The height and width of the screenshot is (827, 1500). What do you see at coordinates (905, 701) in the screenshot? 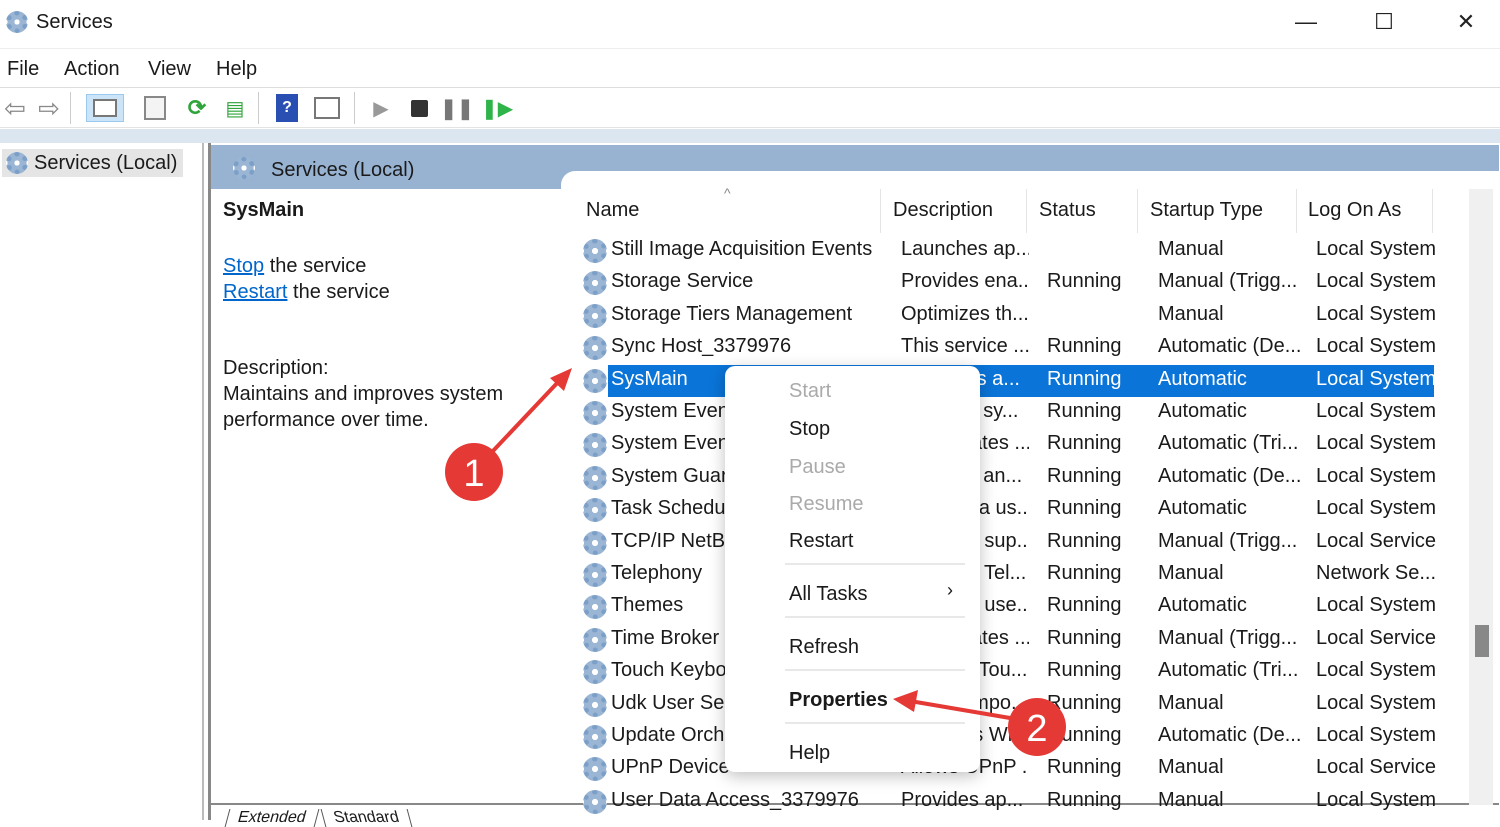
I see `arrow-head-icon` at bounding box center [905, 701].